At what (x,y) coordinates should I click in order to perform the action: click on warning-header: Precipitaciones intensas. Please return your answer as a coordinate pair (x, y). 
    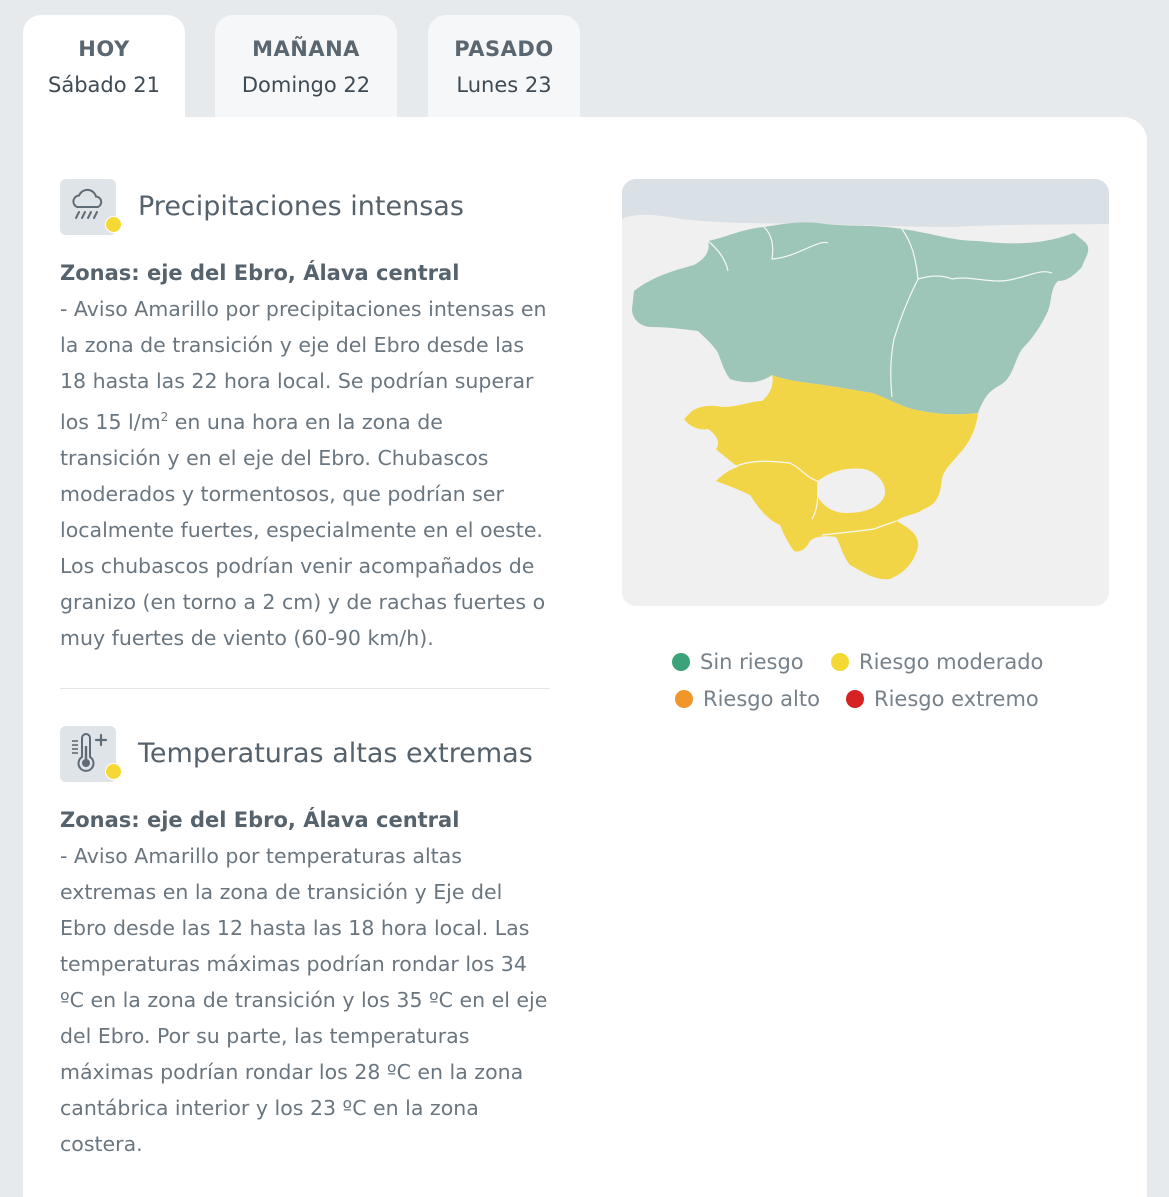
    Looking at the image, I should click on (305, 209).